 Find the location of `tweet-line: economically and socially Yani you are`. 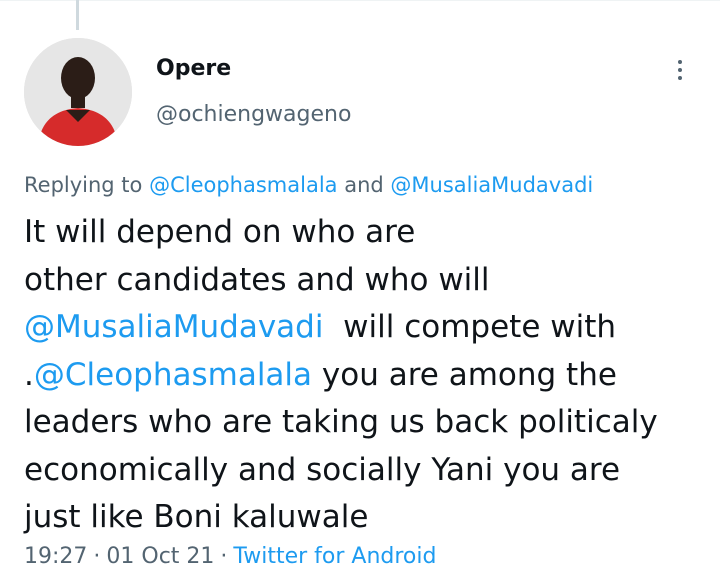

tweet-line: economically and socially Yani you are is located at coordinates (322, 469).